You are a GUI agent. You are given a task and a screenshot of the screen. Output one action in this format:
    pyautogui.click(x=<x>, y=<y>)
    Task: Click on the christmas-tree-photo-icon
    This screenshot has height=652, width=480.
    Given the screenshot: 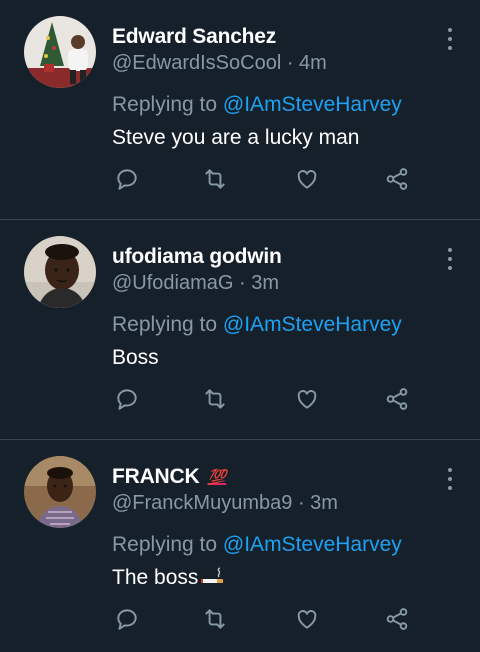 What is the action you would take?
    pyautogui.click(x=60, y=52)
    